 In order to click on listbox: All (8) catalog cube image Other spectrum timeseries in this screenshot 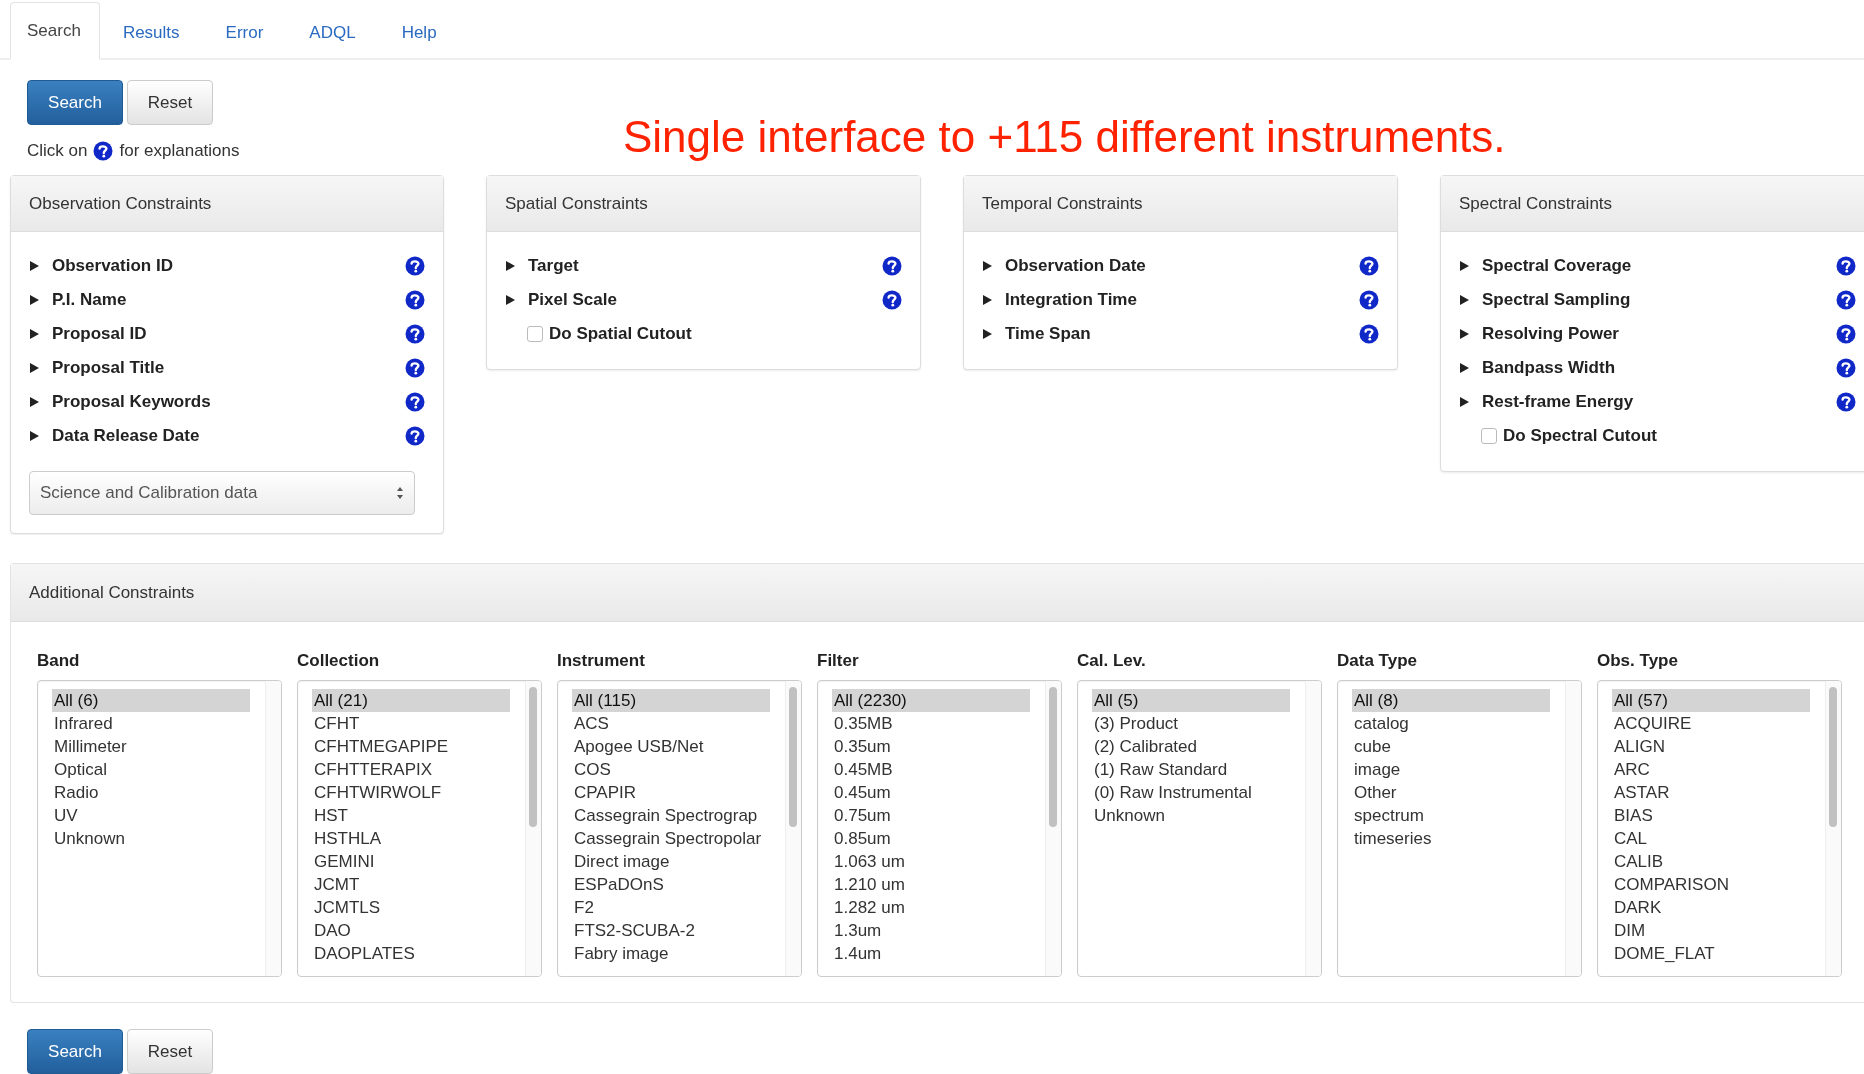, I will do `click(1459, 828)`.